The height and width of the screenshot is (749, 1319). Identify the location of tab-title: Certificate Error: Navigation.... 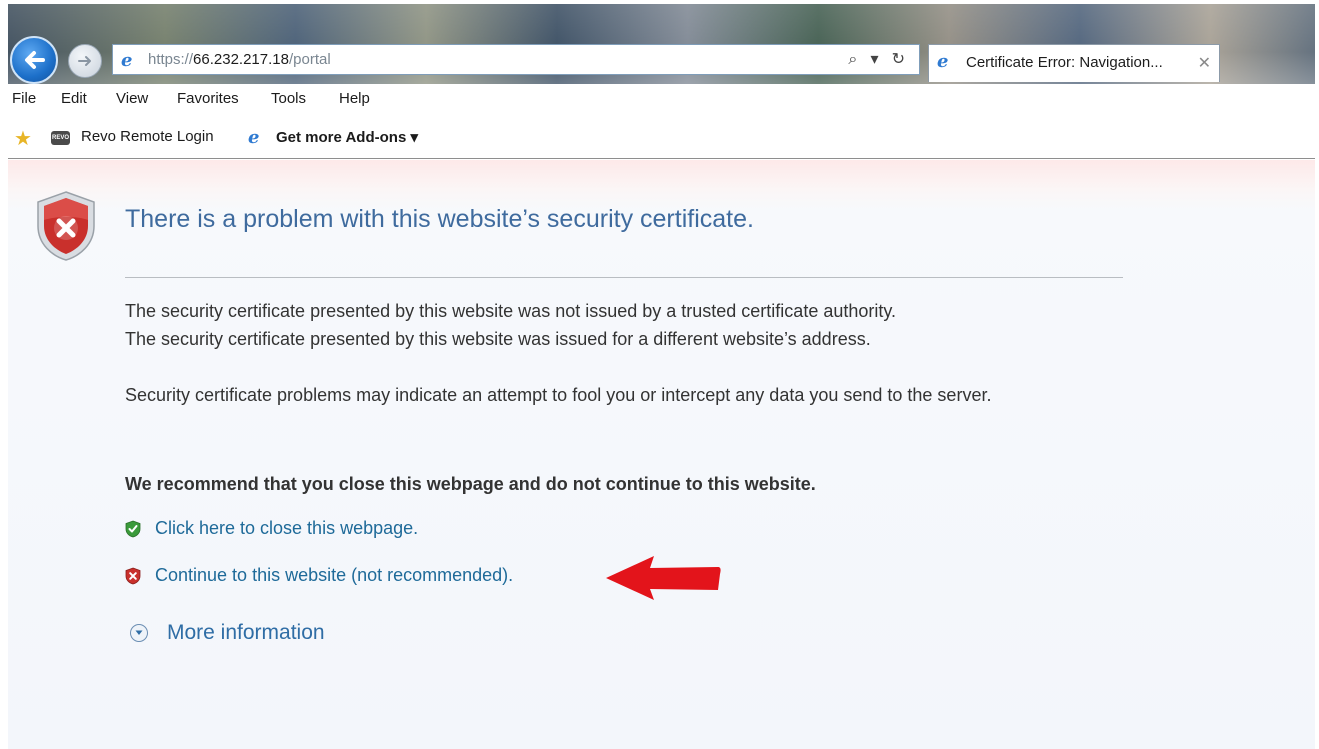
(1064, 62).